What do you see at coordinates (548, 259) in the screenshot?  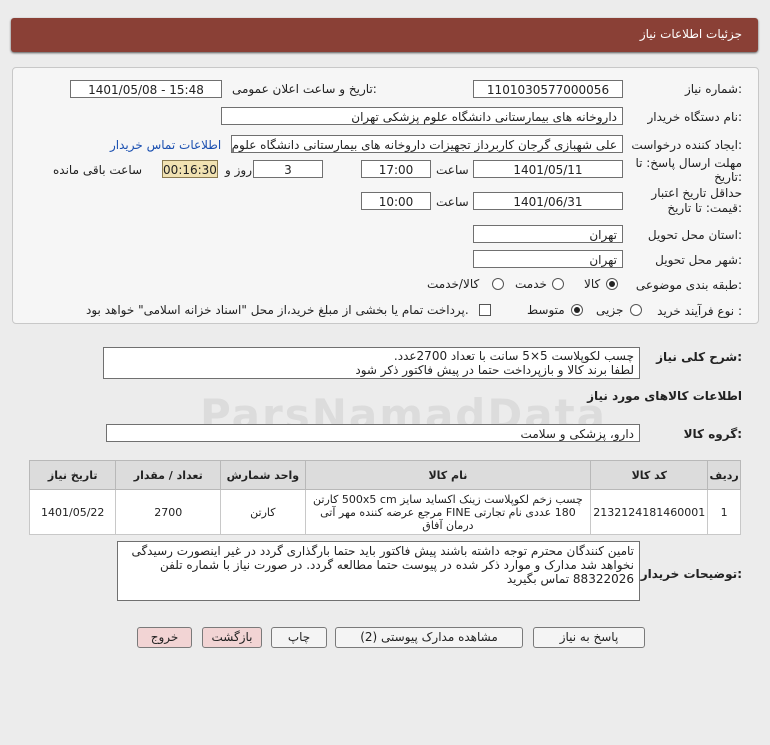 I see `city-field: تهران` at bounding box center [548, 259].